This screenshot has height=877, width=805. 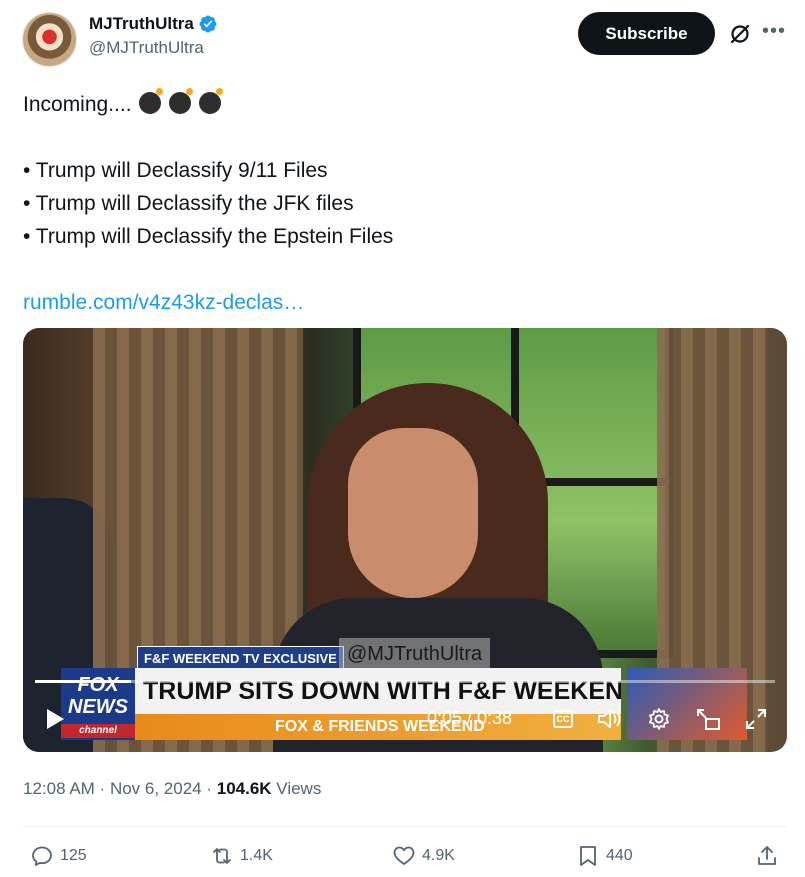 I want to click on share-button, so click(x=767, y=856).